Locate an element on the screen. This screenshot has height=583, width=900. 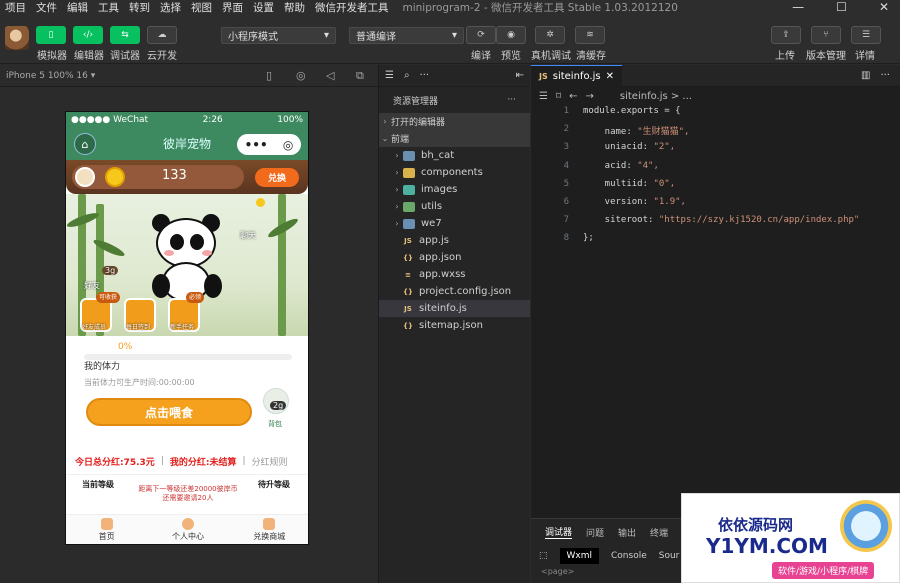
maximize-button: ☐ is located at coordinates (841, 7).